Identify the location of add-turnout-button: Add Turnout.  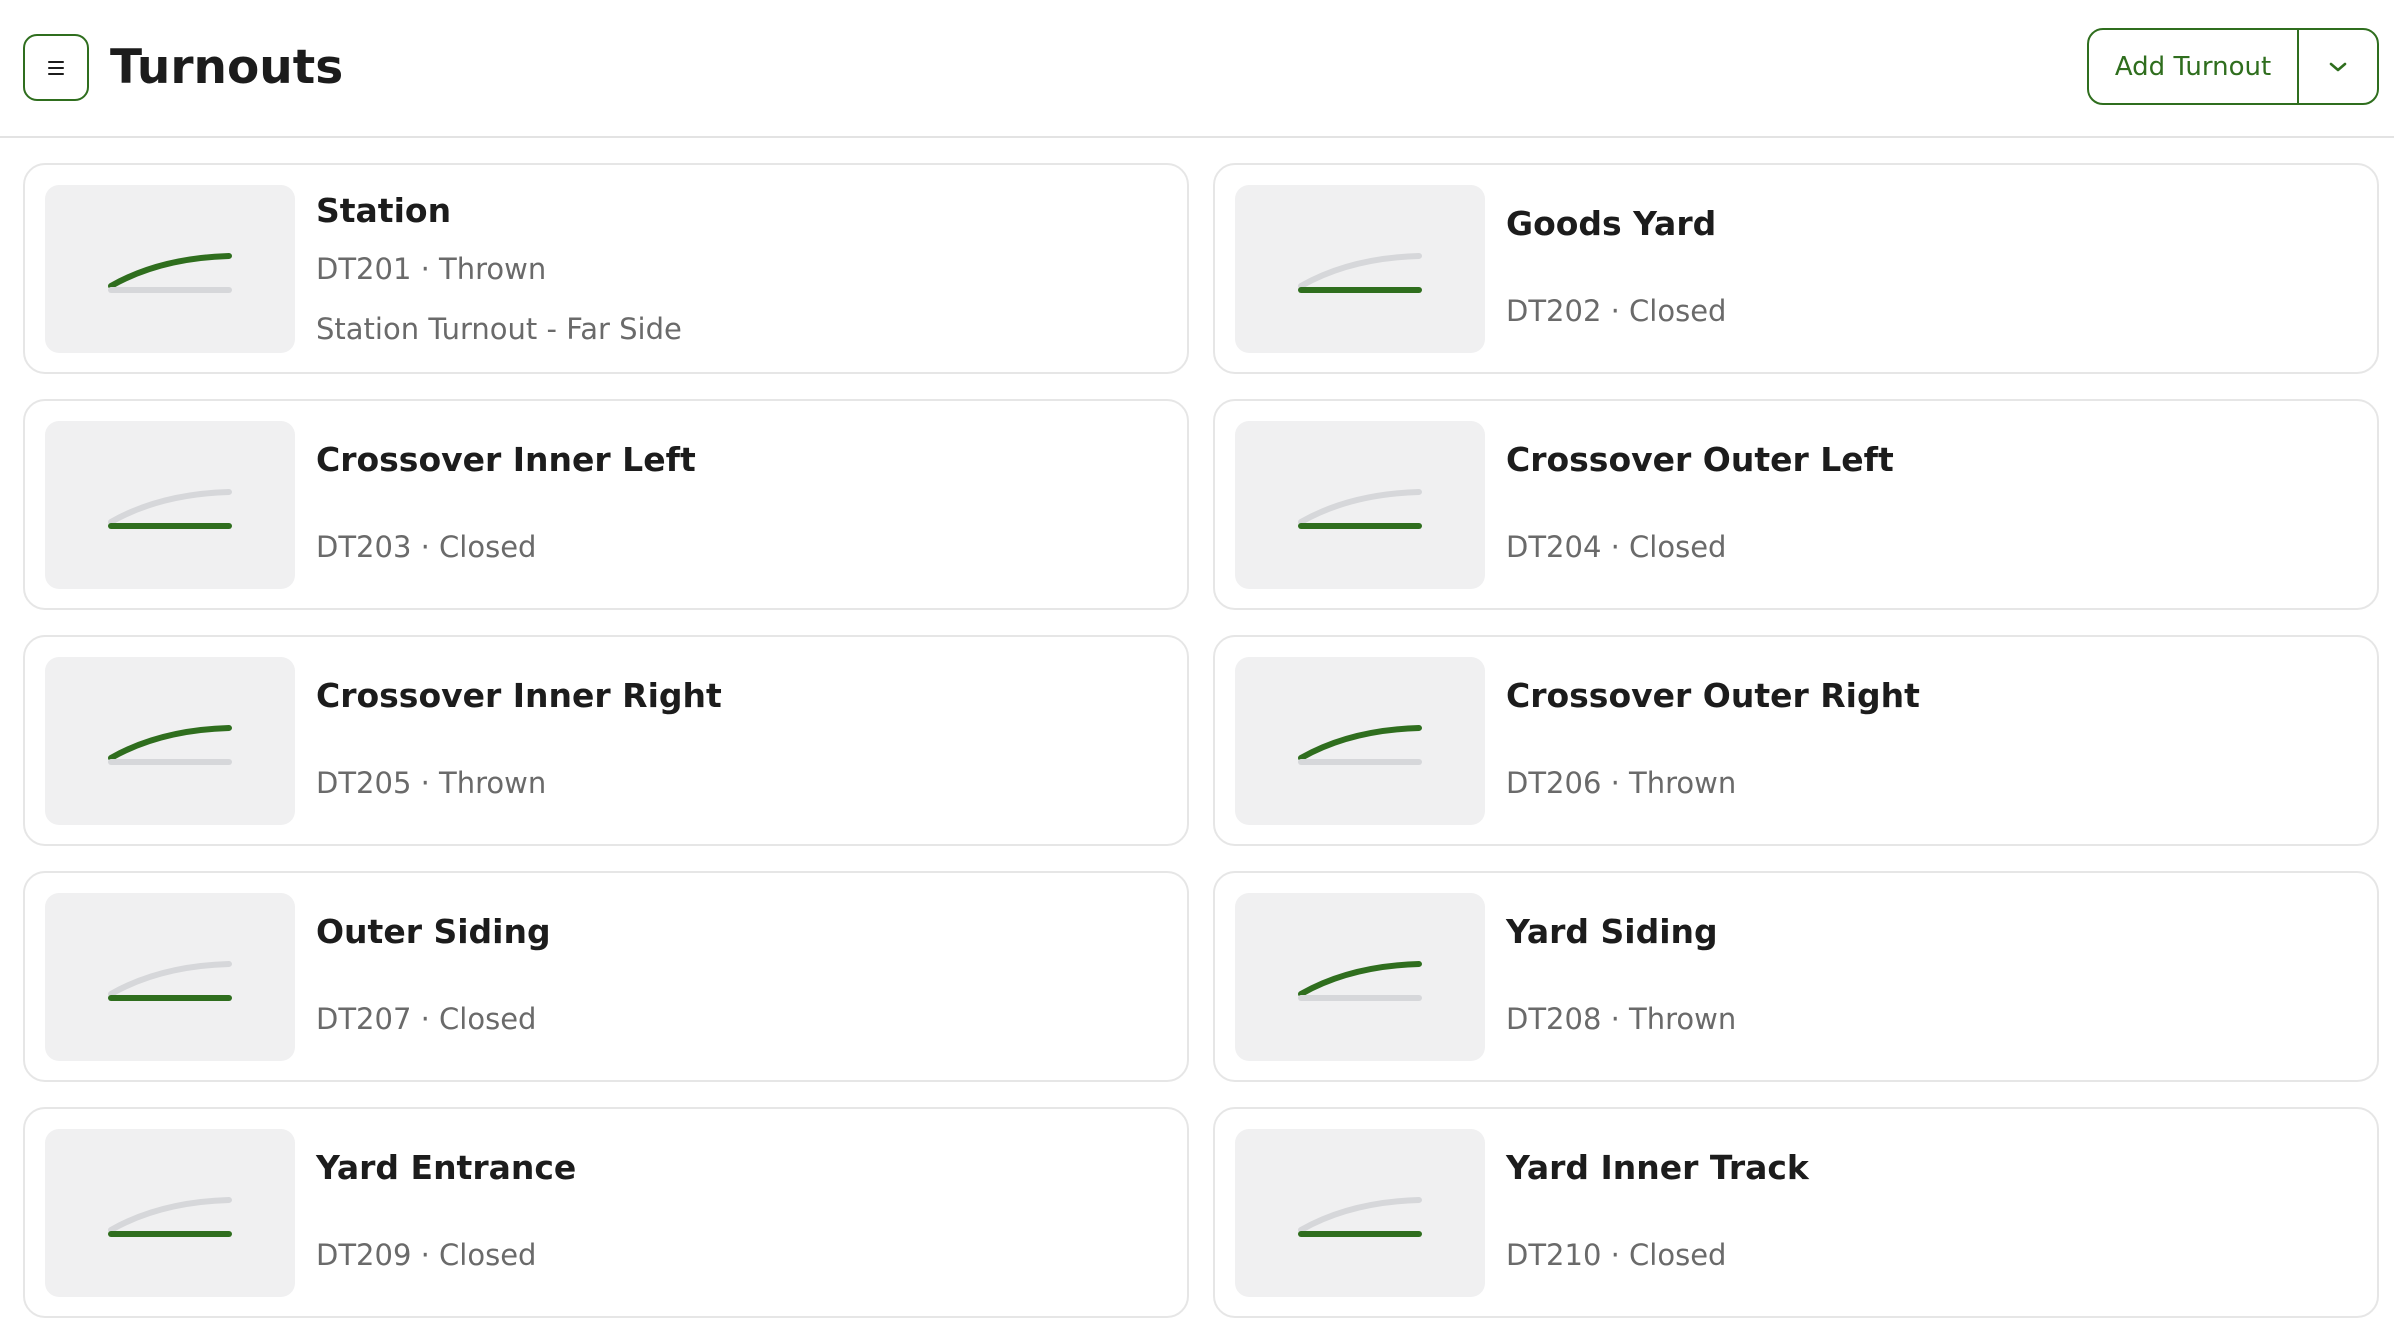
(2194, 66).